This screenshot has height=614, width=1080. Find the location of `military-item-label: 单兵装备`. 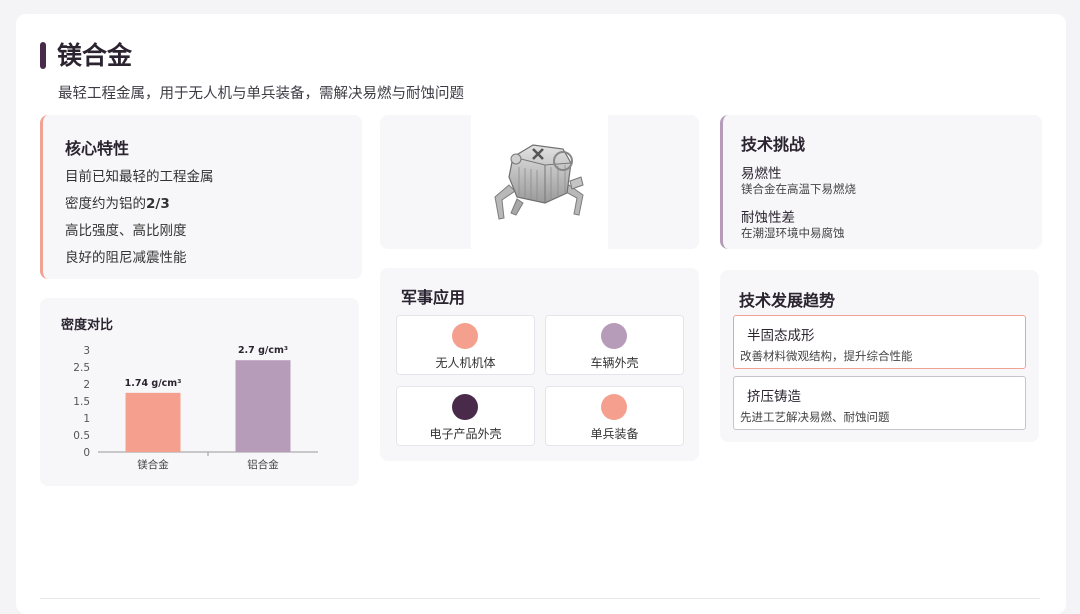

military-item-label: 单兵装备 is located at coordinates (614, 434).